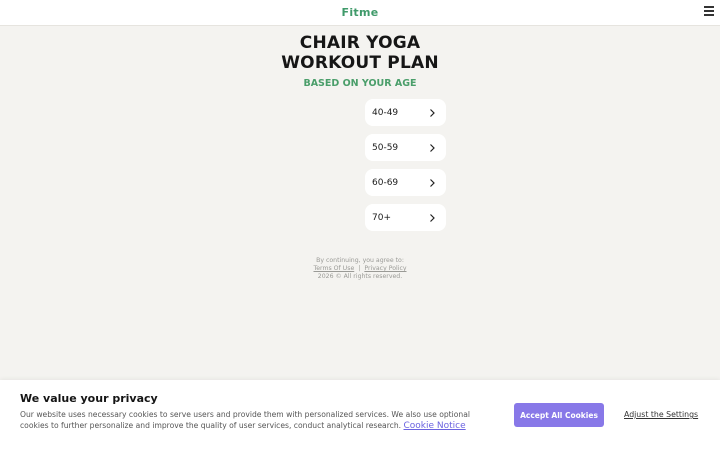 This screenshot has height=450, width=720. I want to click on privacy-policy-link: Privacy Policy, so click(385, 268).